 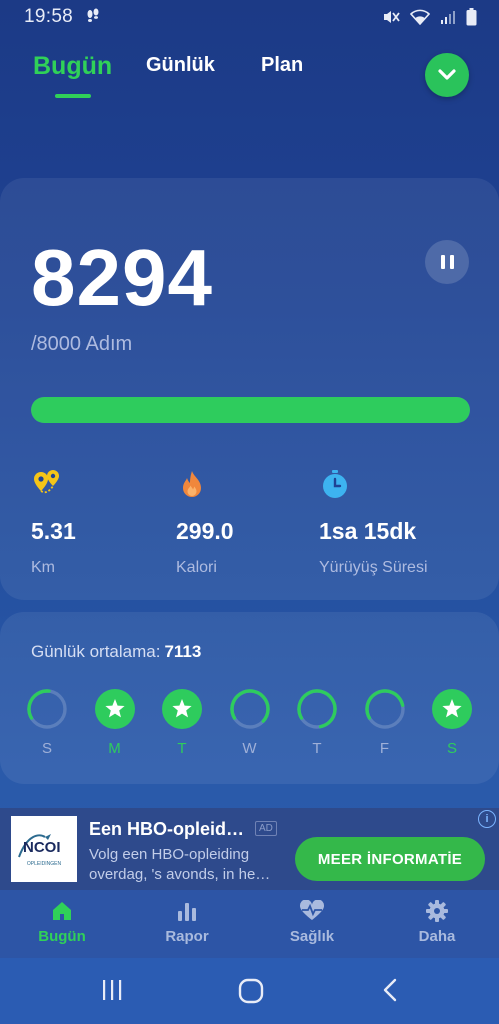 What do you see at coordinates (312, 936) in the screenshot?
I see `nav-saglik-label: Sağlık` at bounding box center [312, 936].